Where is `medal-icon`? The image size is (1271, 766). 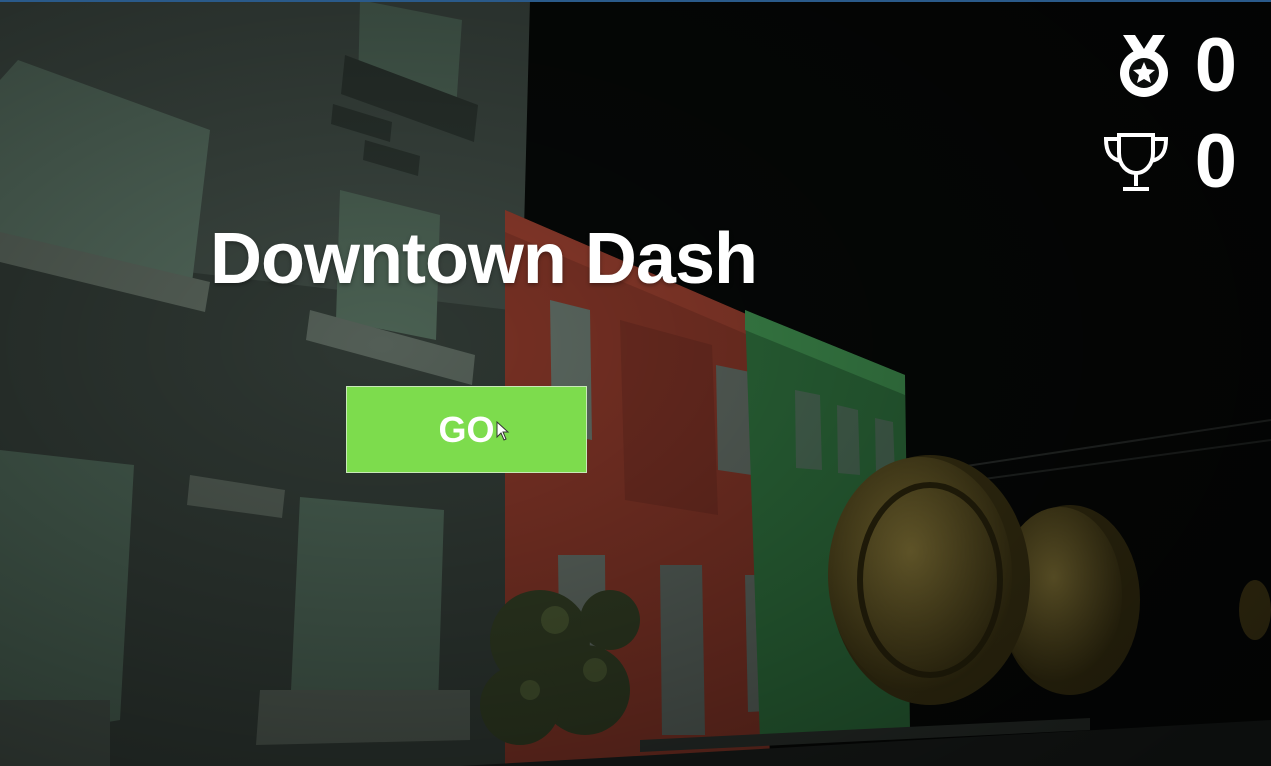
medal-icon is located at coordinates (1144, 66).